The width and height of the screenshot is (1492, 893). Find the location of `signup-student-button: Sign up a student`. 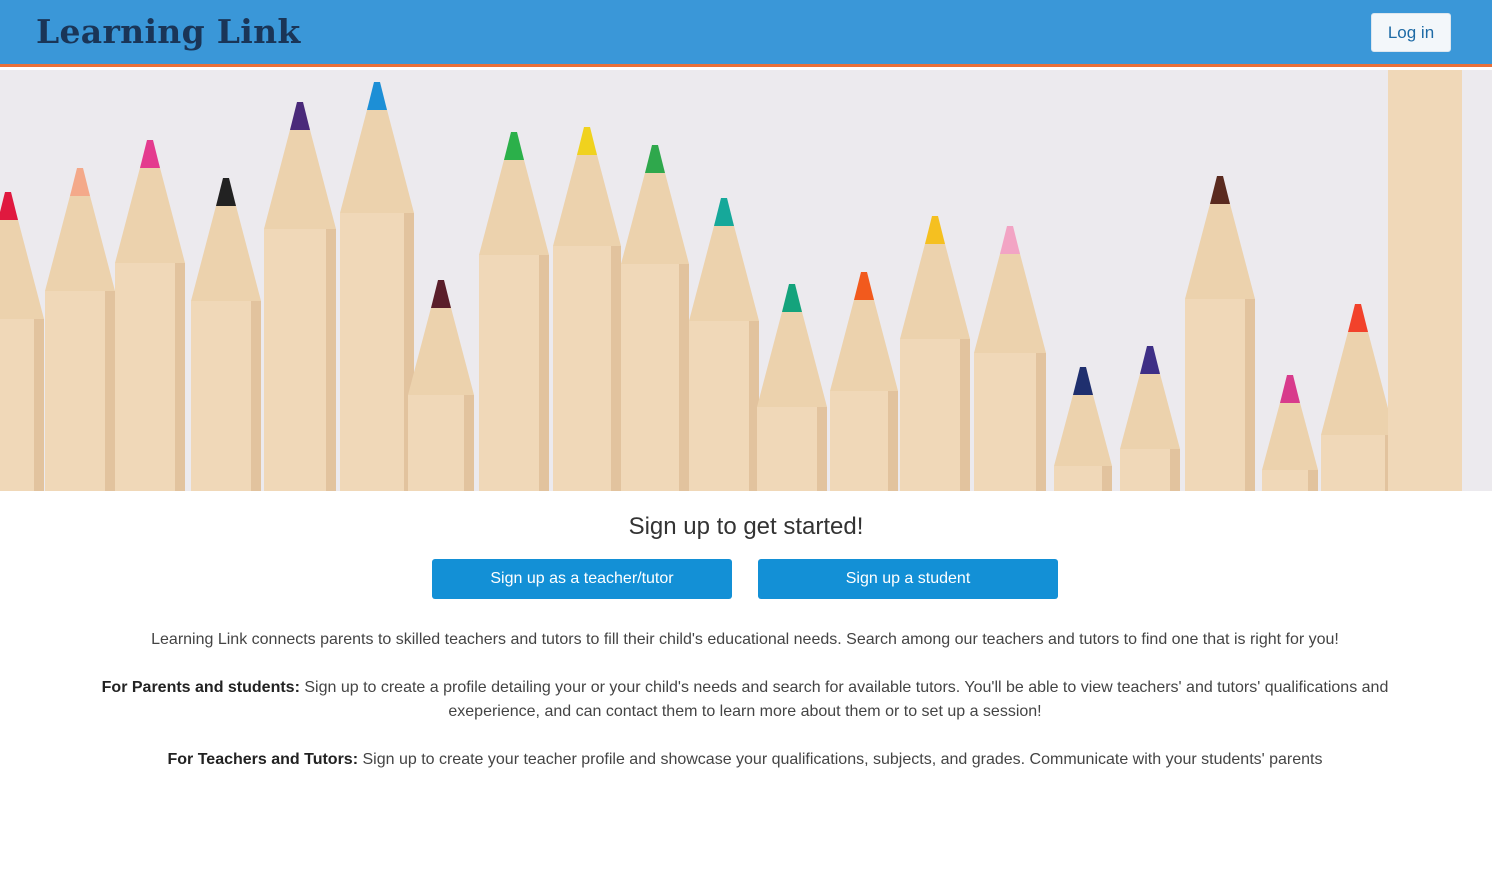

signup-student-button: Sign up a student is located at coordinates (908, 579).